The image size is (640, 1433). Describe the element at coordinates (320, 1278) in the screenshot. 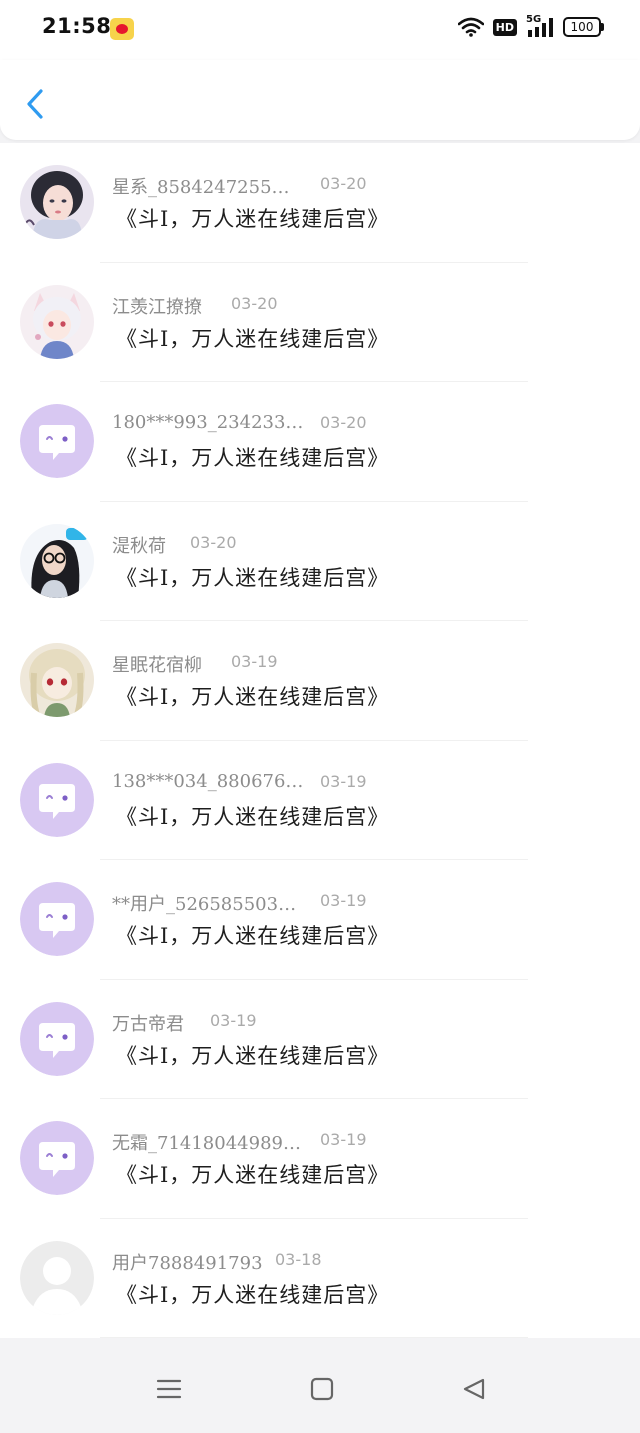

I see `list-item: 用户7888491793 03-18 《斗I，万人迷在线建后宫》` at that location.